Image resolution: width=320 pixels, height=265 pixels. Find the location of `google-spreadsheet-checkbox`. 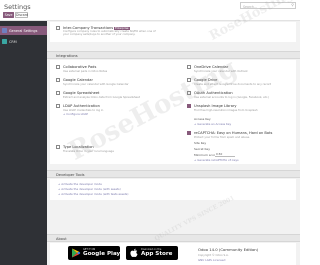

google-spreadsheet-checkbox is located at coordinates (58, 93).